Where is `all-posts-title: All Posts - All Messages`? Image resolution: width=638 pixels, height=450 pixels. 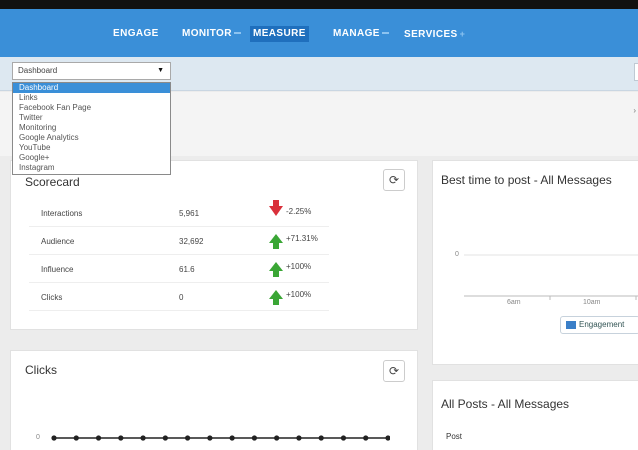
all-posts-title: All Posts - All Messages is located at coordinates (505, 404).